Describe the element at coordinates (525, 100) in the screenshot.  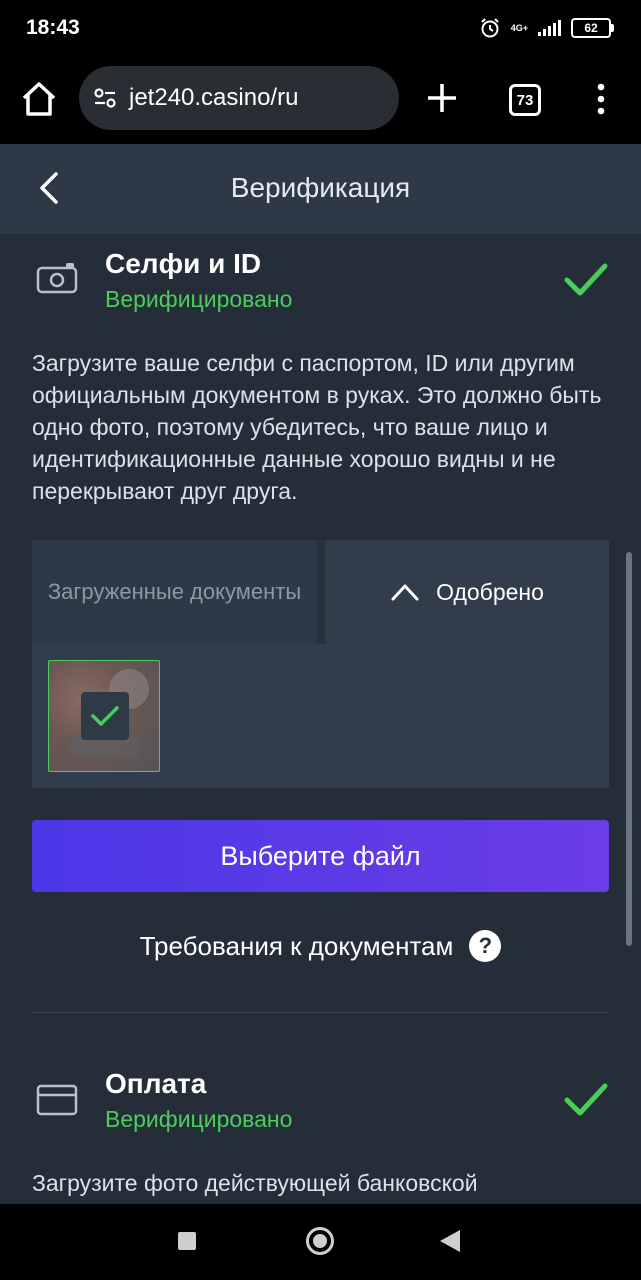
I see `tab-switcher-button: 73` at that location.